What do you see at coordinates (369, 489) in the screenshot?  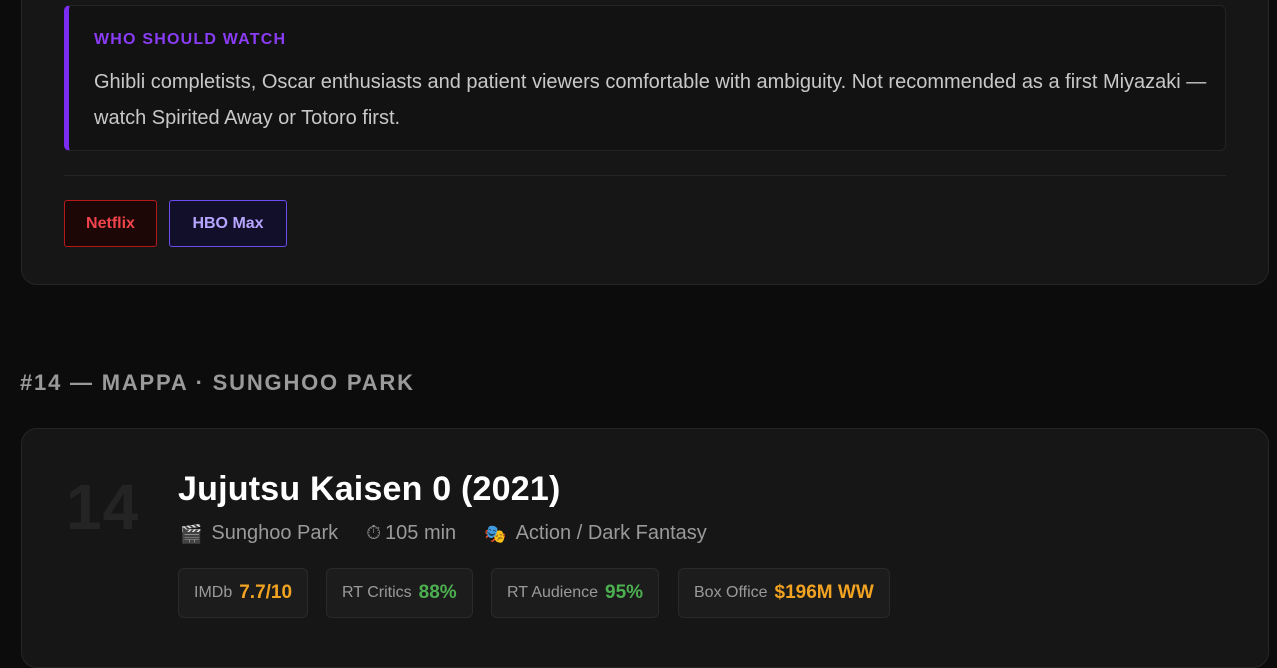 I see `film-title: Jujutsu Kaisen 0 (2021)` at bounding box center [369, 489].